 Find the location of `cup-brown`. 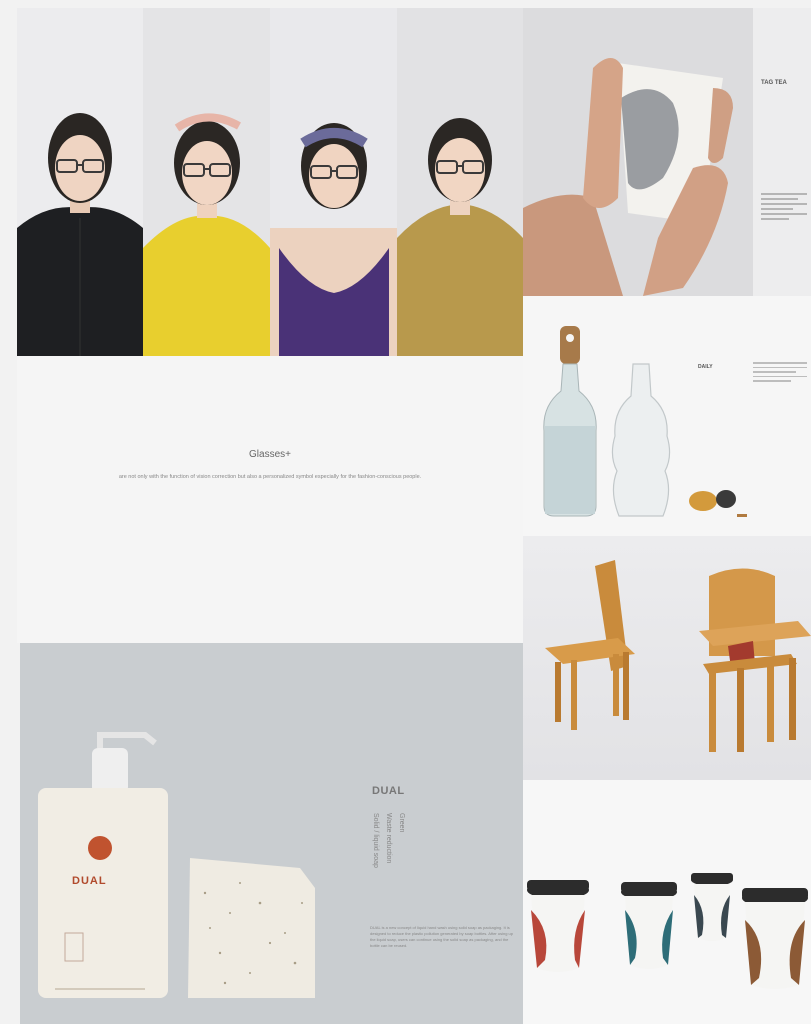

cup-brown is located at coordinates (775, 938).